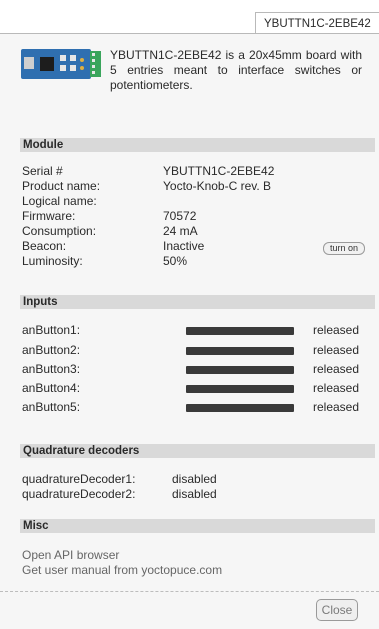 The width and height of the screenshot is (379, 629). I want to click on section-misc: Misc, so click(197, 526).